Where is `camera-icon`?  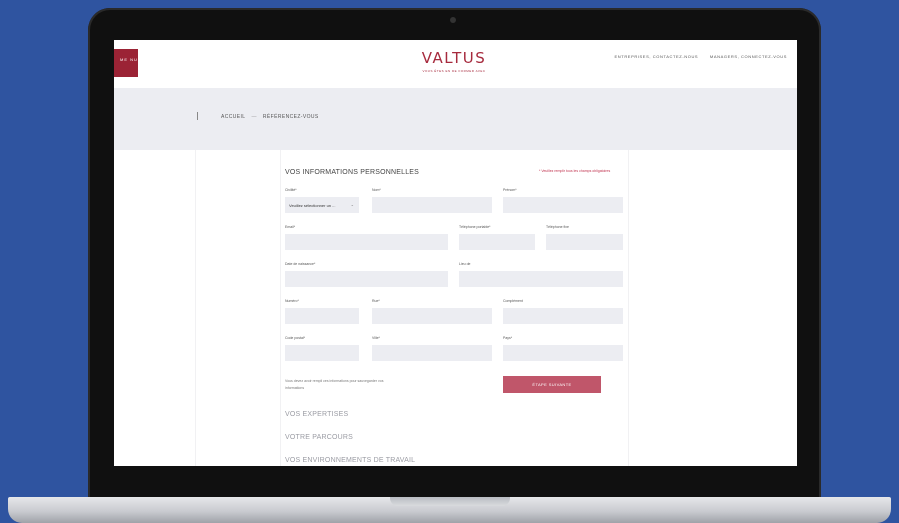
camera-icon is located at coordinates (453, 20).